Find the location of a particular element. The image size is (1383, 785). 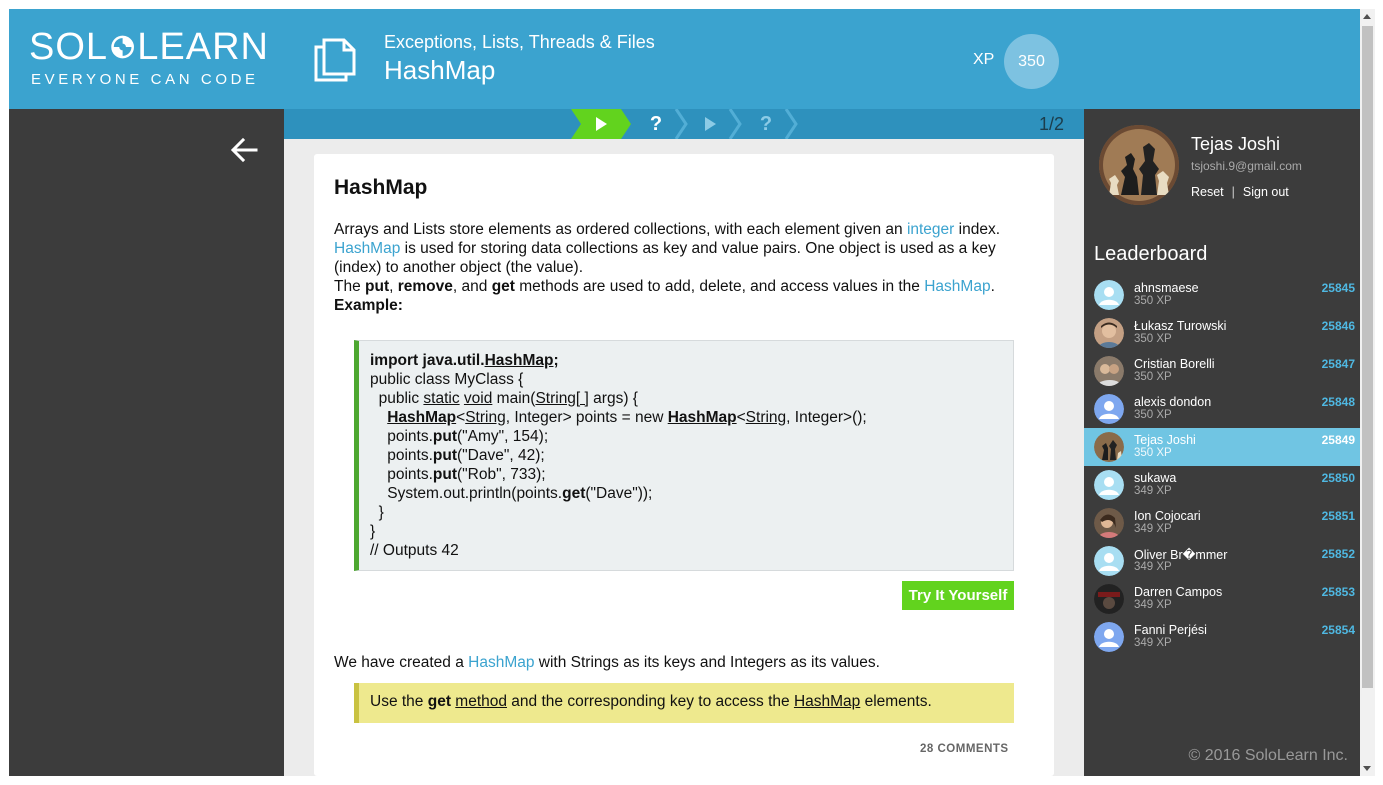

code-line: public class MyClass { is located at coordinates (447, 379).